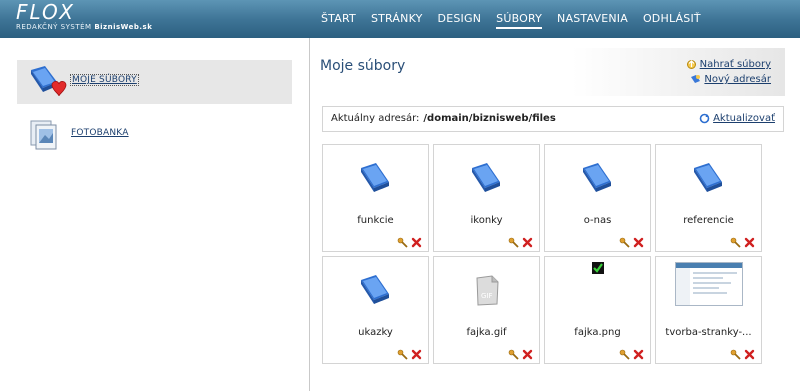 The image size is (800, 391). What do you see at coordinates (737, 79) in the screenshot?
I see `new-folder-label: Nový adresár` at bounding box center [737, 79].